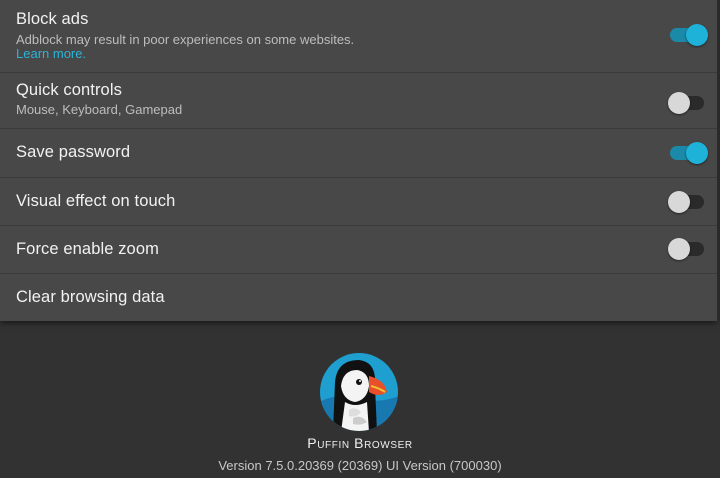 The width and height of the screenshot is (720, 478). I want to click on save-password-title: Save password, so click(73, 152).